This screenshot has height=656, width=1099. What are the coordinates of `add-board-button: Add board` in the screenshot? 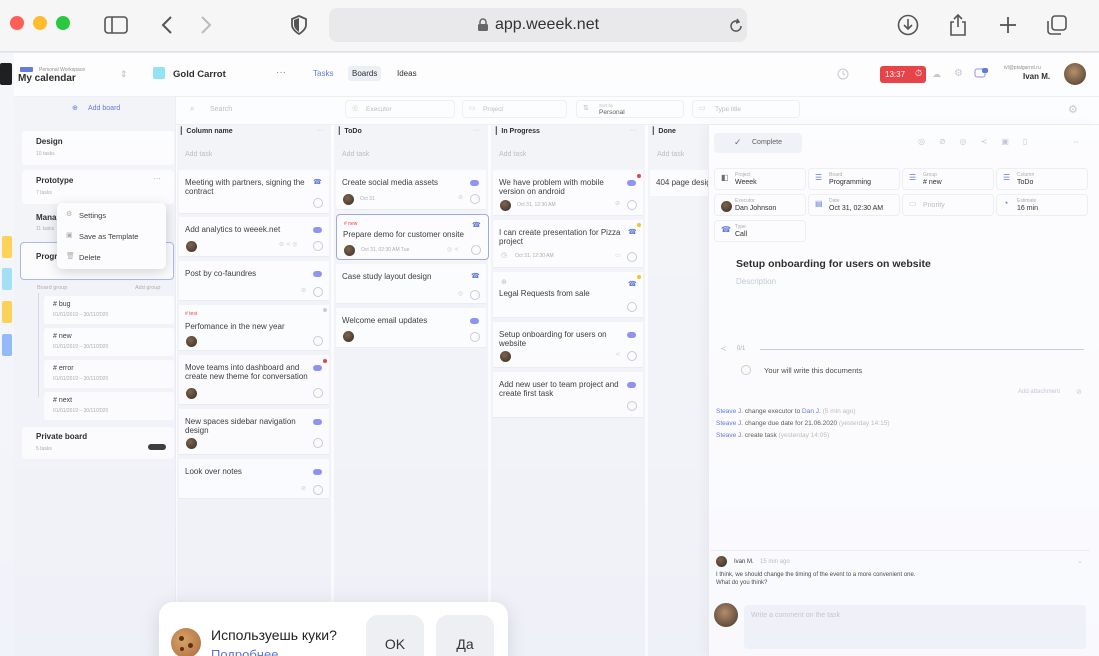 It's located at (104, 108).